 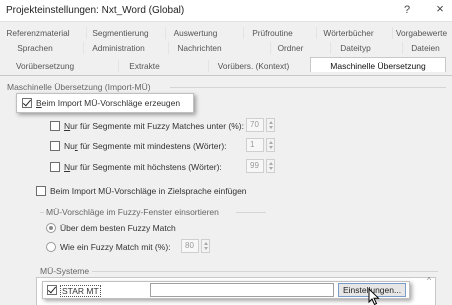 I want to click on min-words-stepper, so click(x=270, y=145).